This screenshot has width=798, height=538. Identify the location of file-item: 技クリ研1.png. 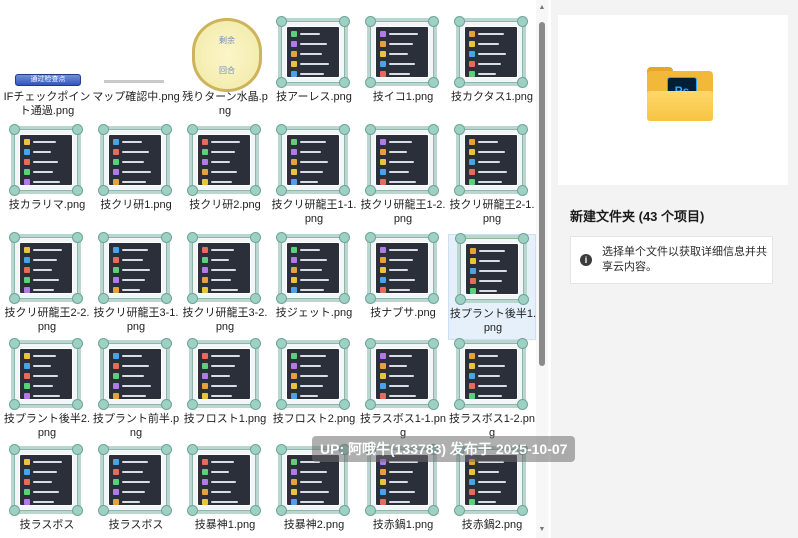
(136, 178).